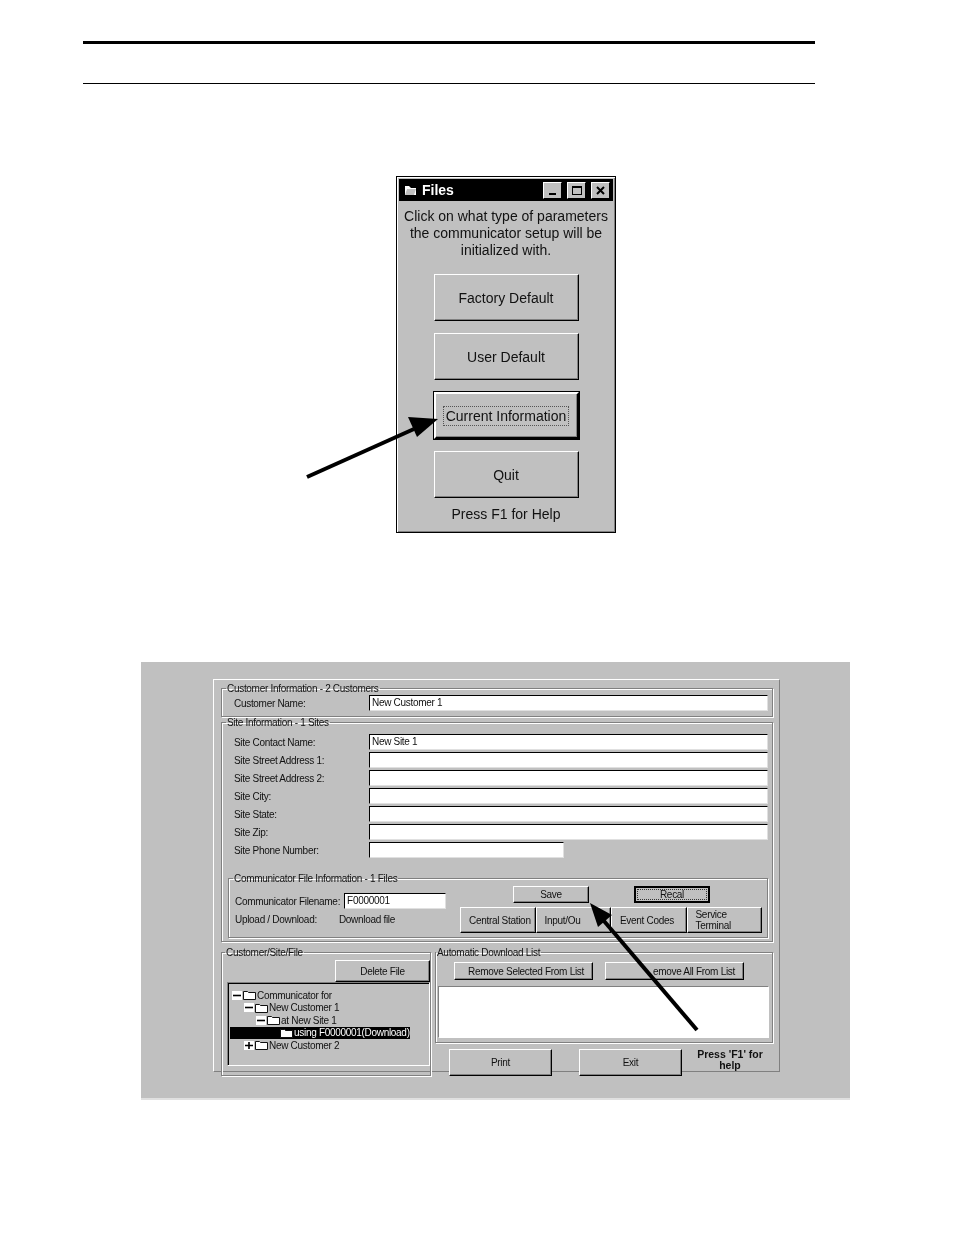 This screenshot has height=1235, width=954. Describe the element at coordinates (270, 703) in the screenshot. I see `field-label: Customer Name:` at that location.